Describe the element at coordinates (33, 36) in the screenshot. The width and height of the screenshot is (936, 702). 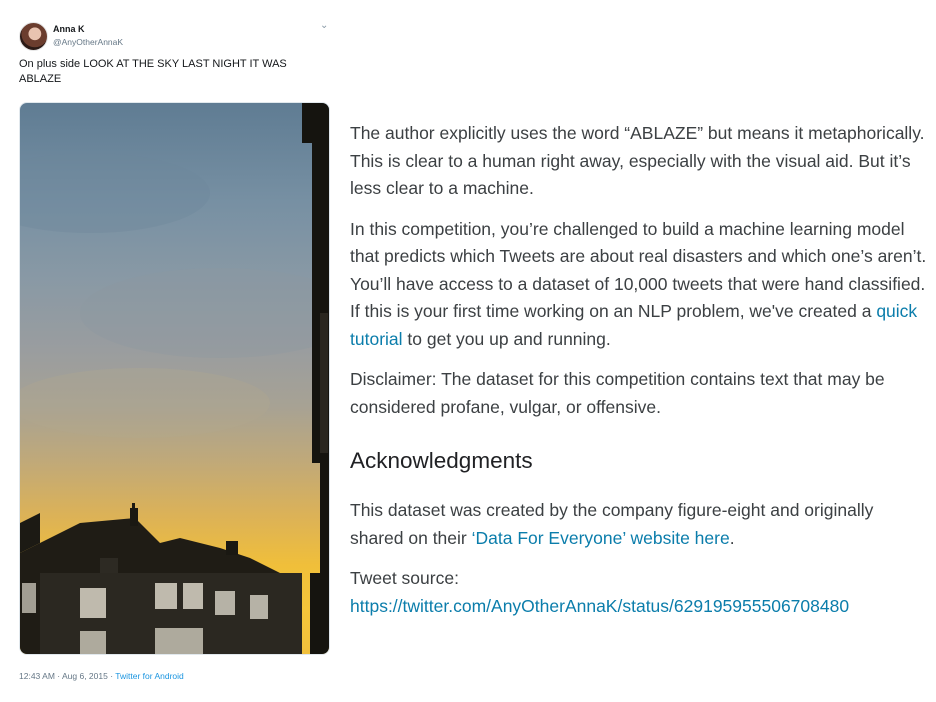
I see `avatar` at that location.